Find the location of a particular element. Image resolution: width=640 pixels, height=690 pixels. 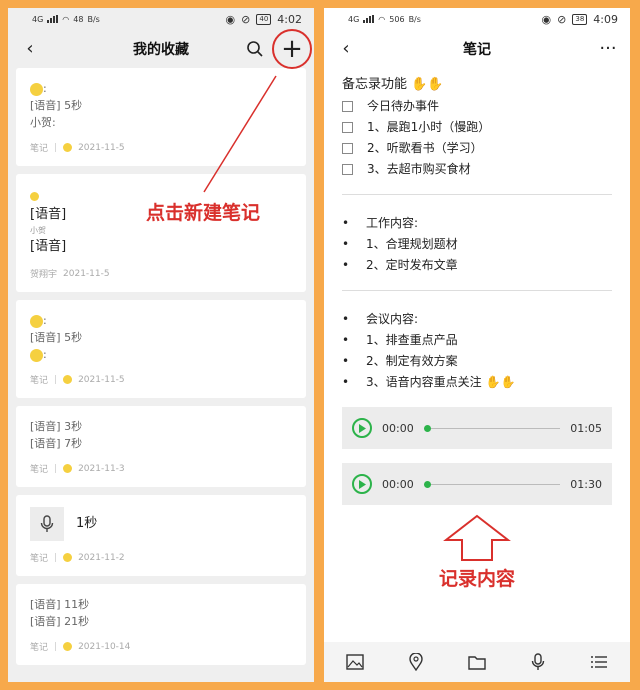

nav-bar: ‹ 笔记 ··· is located at coordinates (477, 49).